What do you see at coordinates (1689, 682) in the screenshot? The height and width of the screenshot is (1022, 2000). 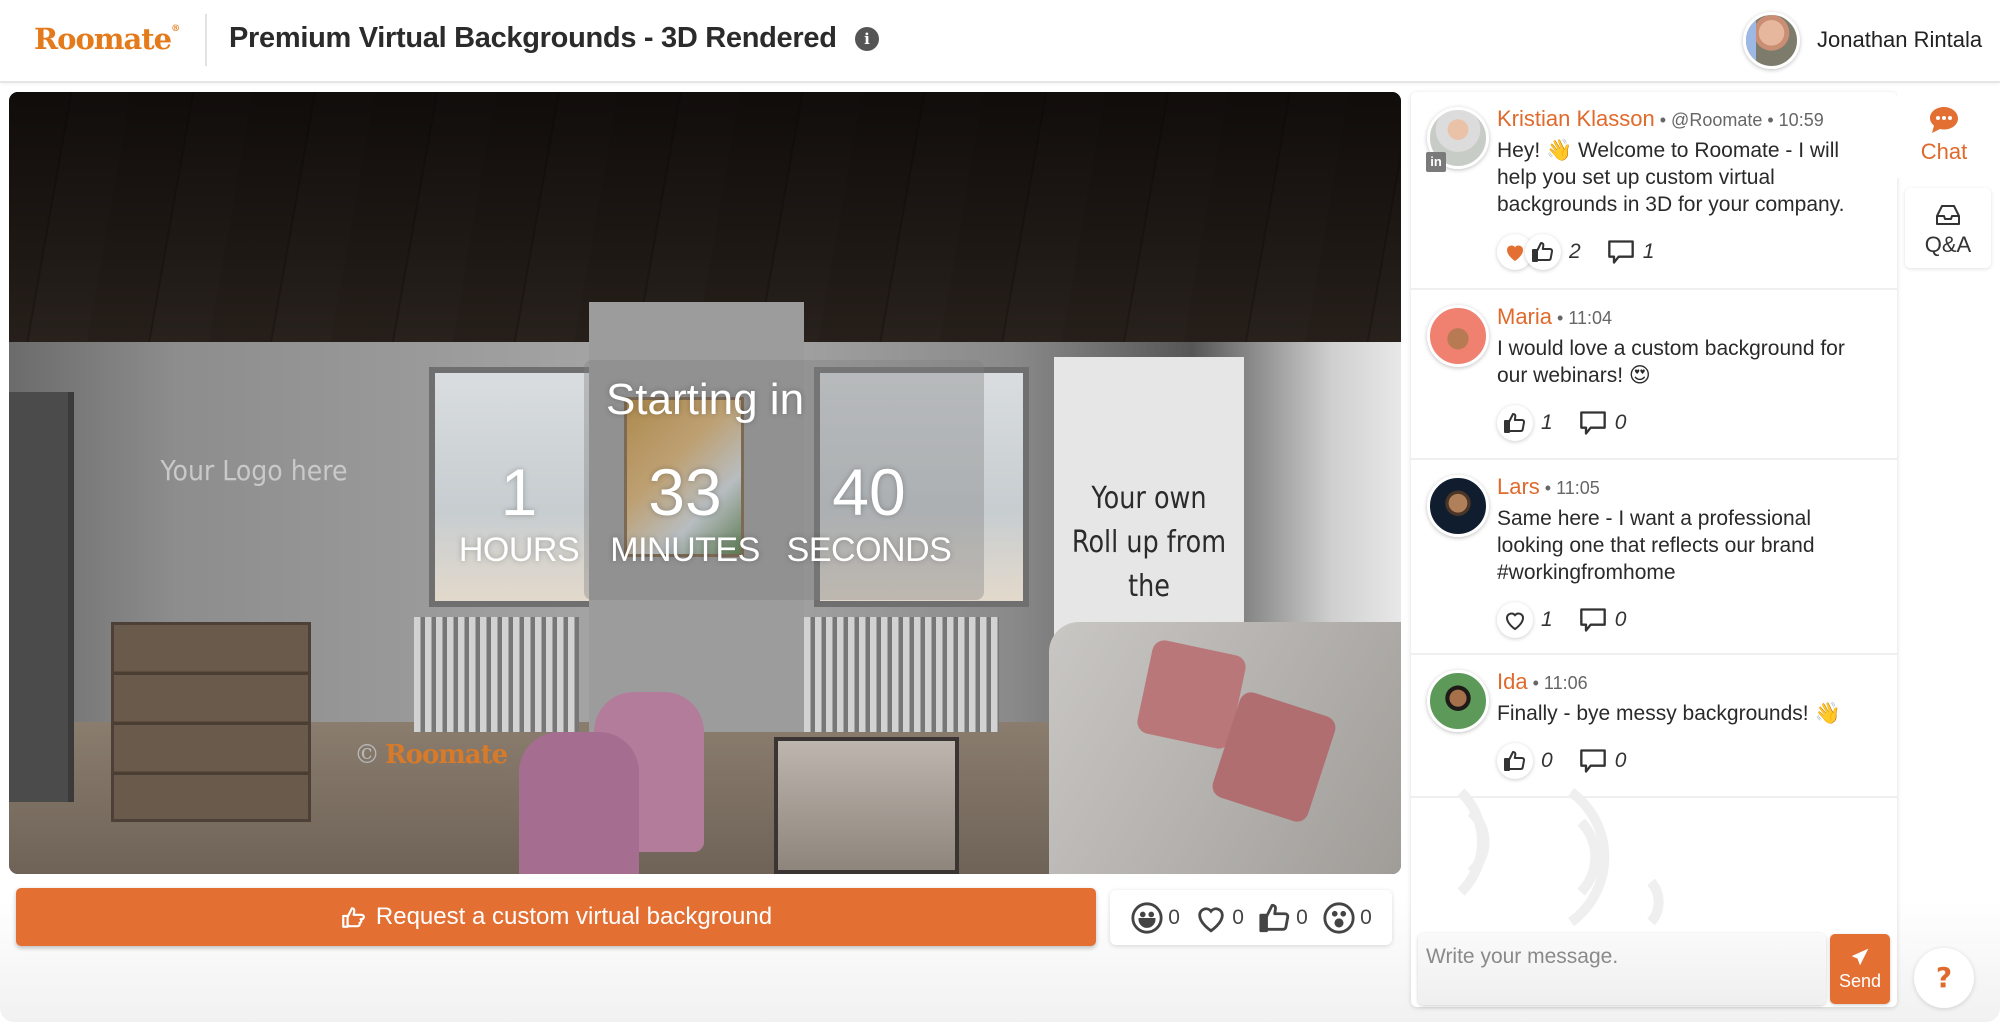 I see `message-header: Ida • 11:06` at bounding box center [1689, 682].